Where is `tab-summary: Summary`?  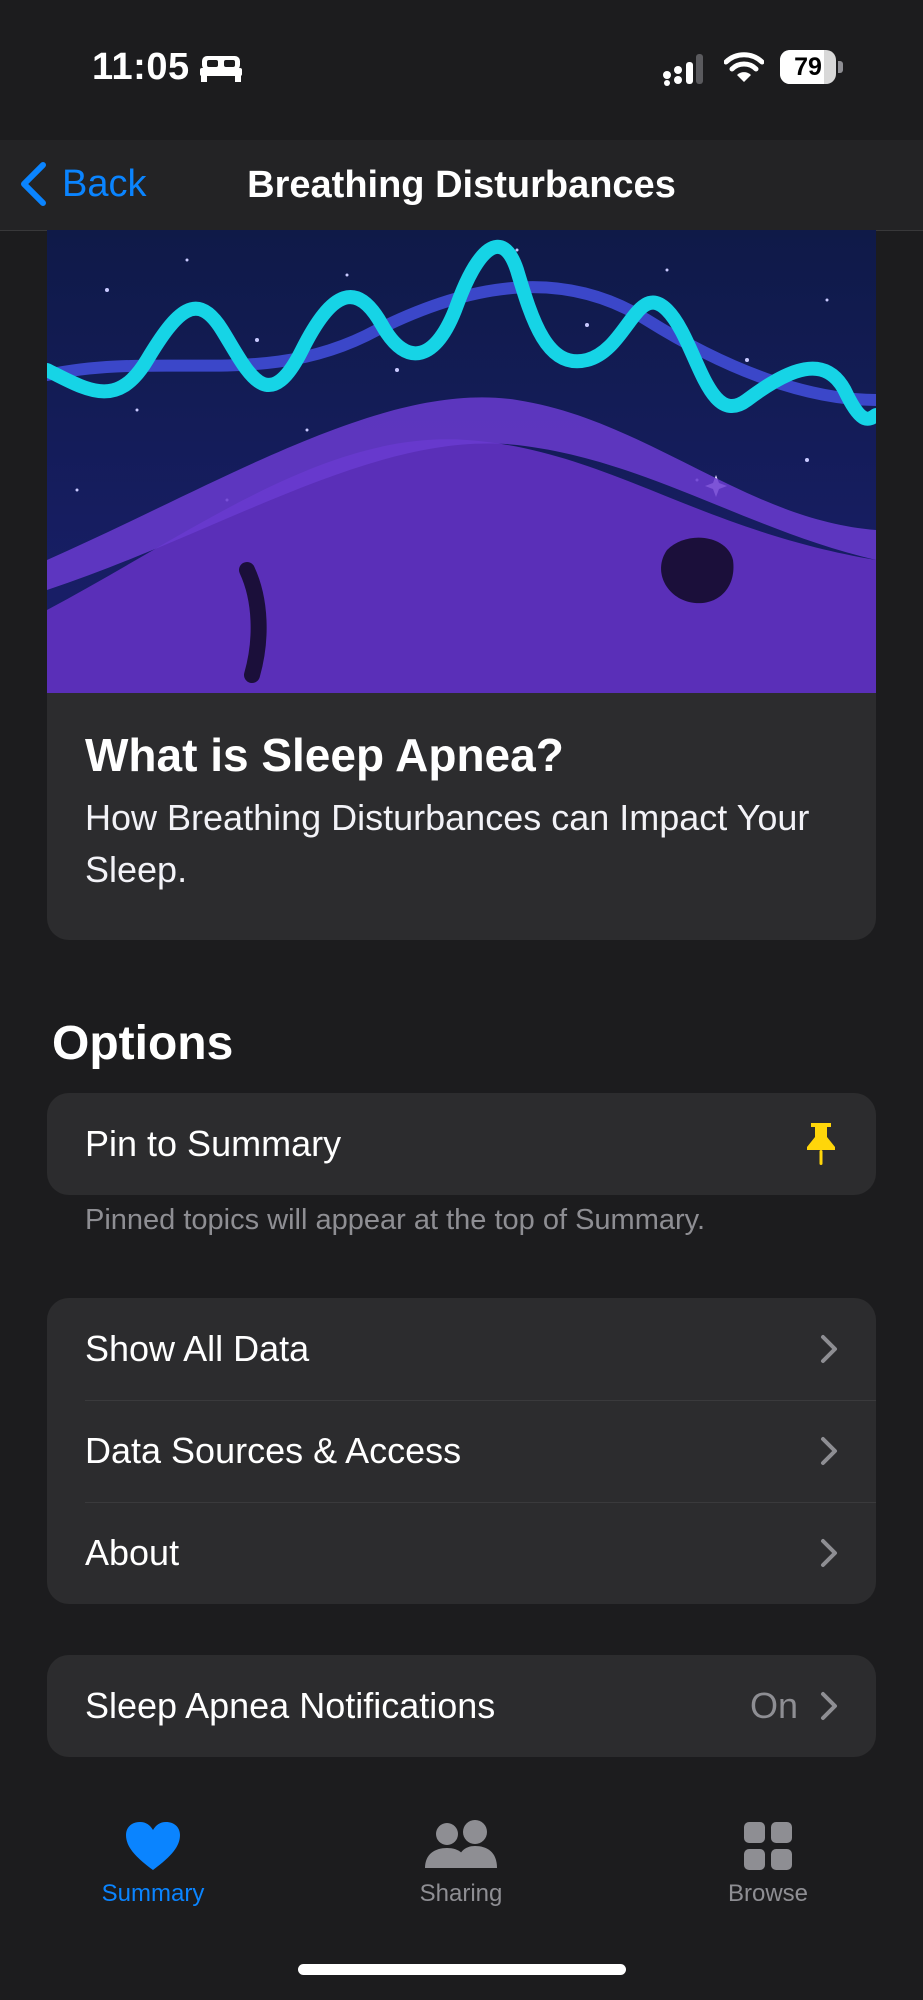
tab-summary: Summary is located at coordinates (153, 1864).